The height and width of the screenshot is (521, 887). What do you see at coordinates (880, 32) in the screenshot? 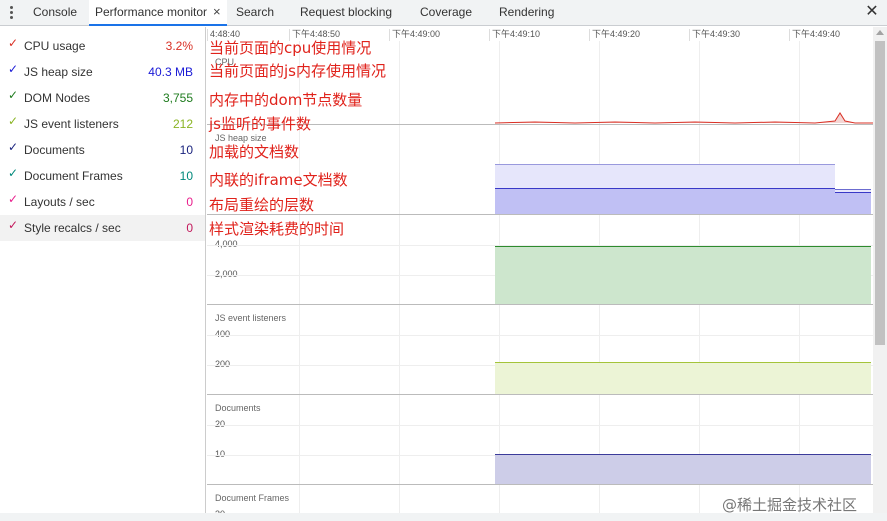
I see `scroll-up-arrow-icon` at bounding box center [880, 32].